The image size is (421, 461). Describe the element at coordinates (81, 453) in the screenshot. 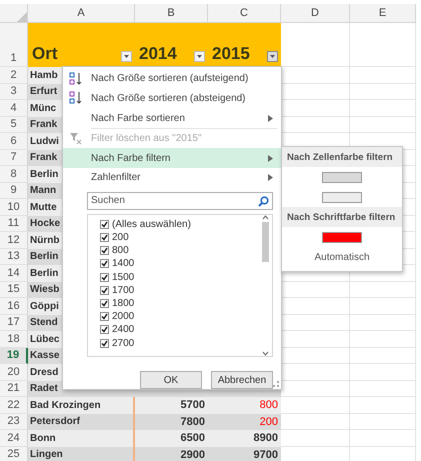

I see `table-cell: Lingen` at that location.